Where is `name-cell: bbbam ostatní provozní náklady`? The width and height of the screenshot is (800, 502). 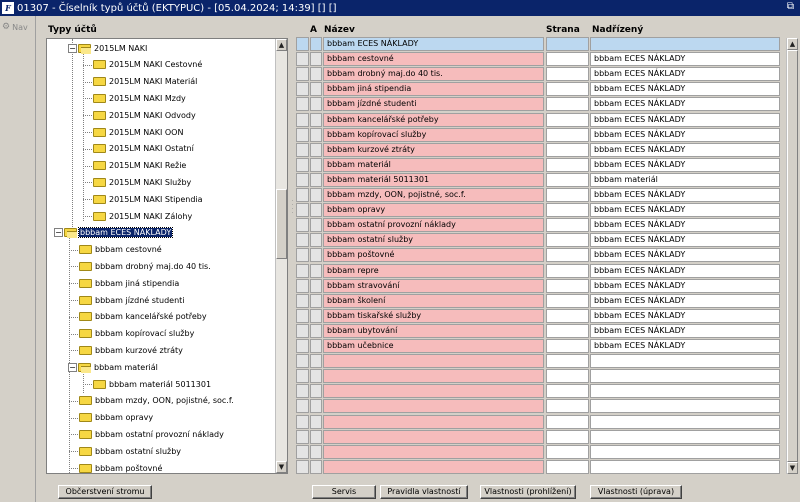 name-cell: bbbam ostatní provozní náklady is located at coordinates (433, 225).